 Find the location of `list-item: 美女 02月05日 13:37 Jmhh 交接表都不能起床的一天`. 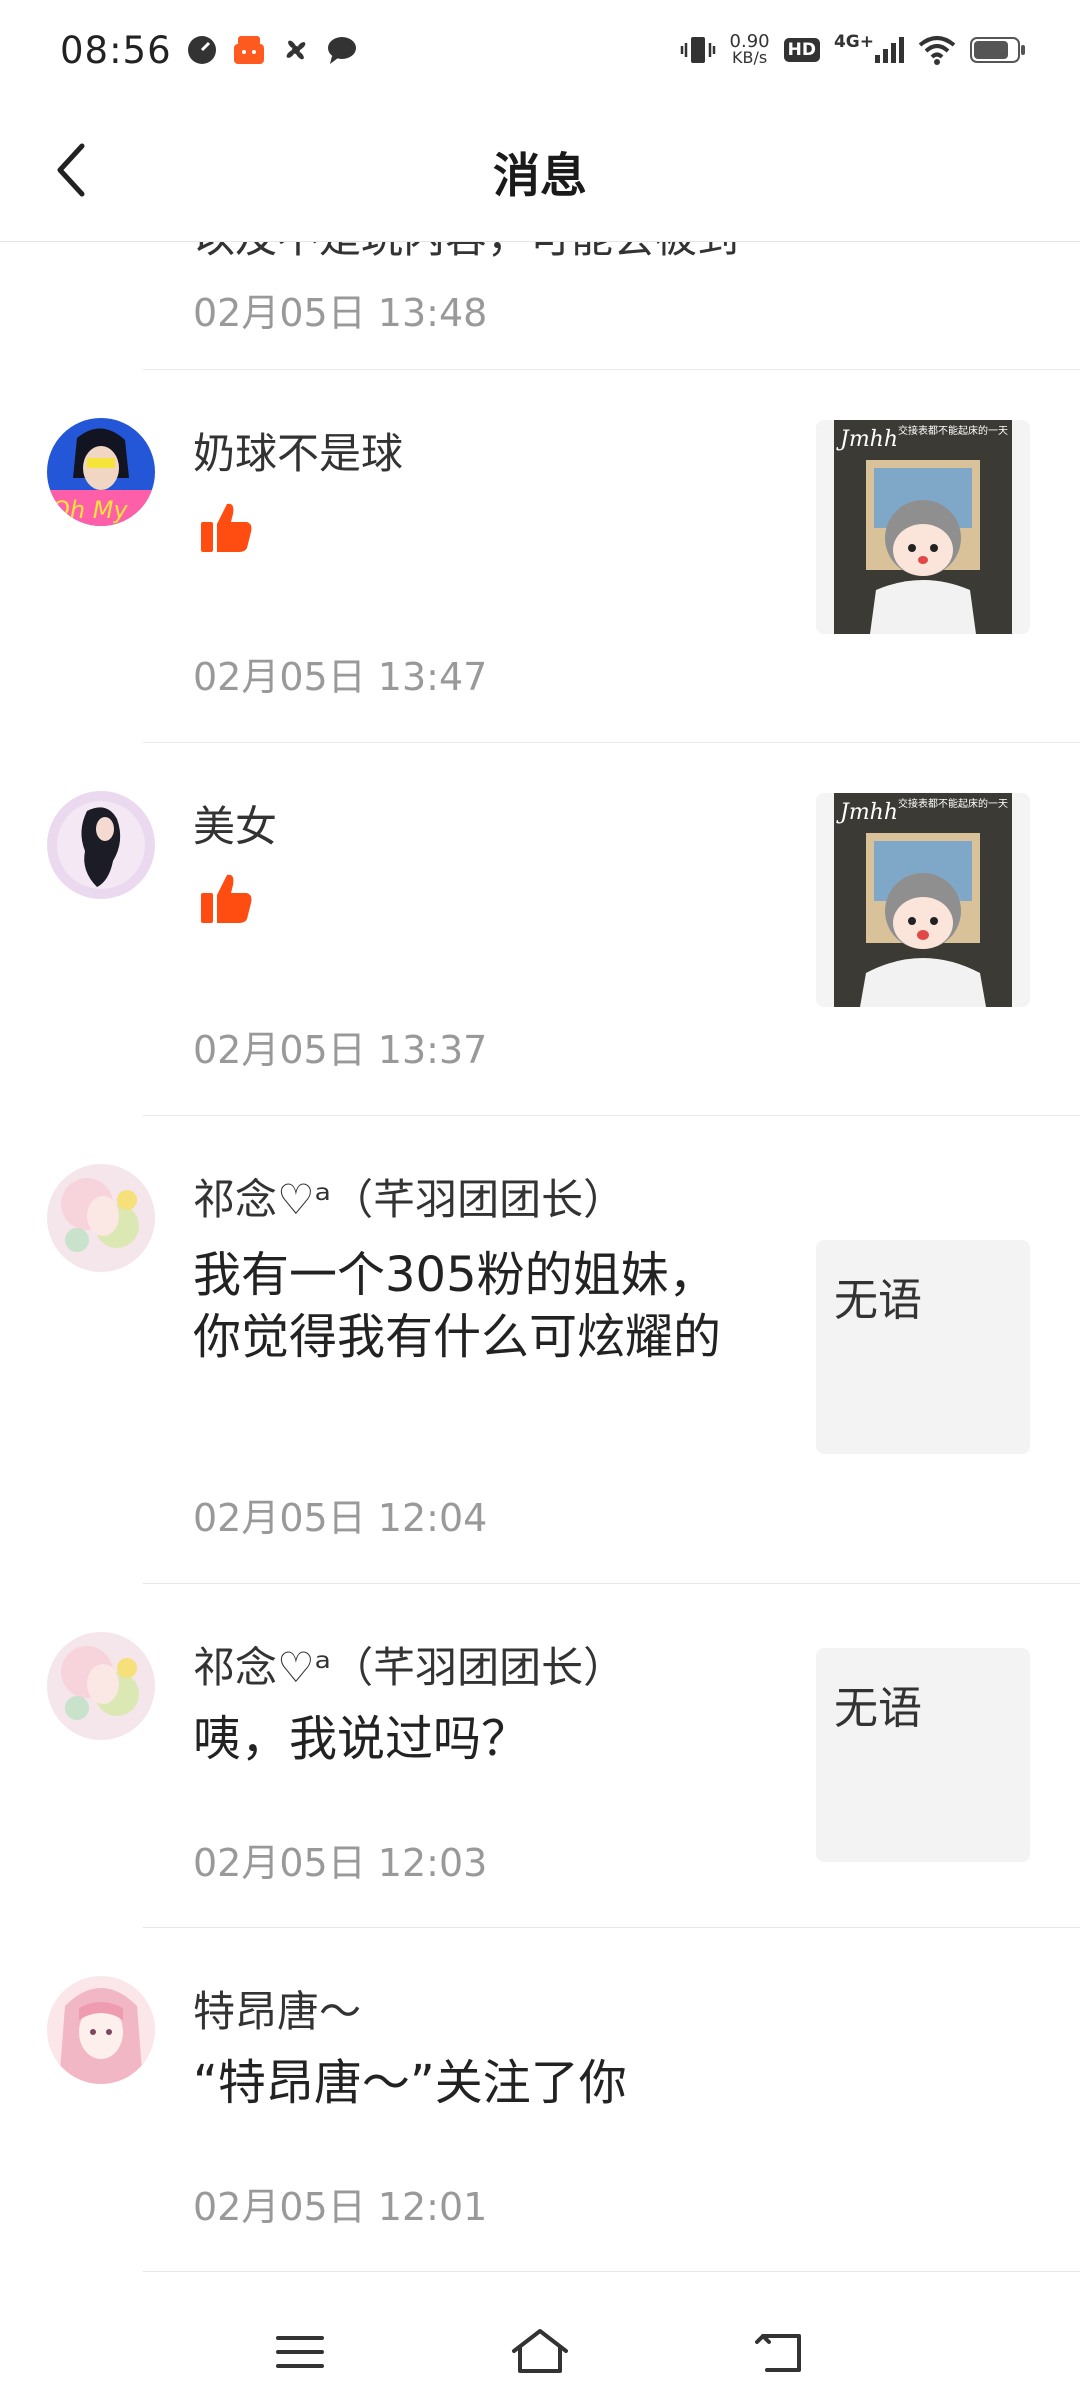

list-item: 美女 02月05日 13:37 Jmhh 交接表都不能起床的一天 is located at coordinates (563, 929).